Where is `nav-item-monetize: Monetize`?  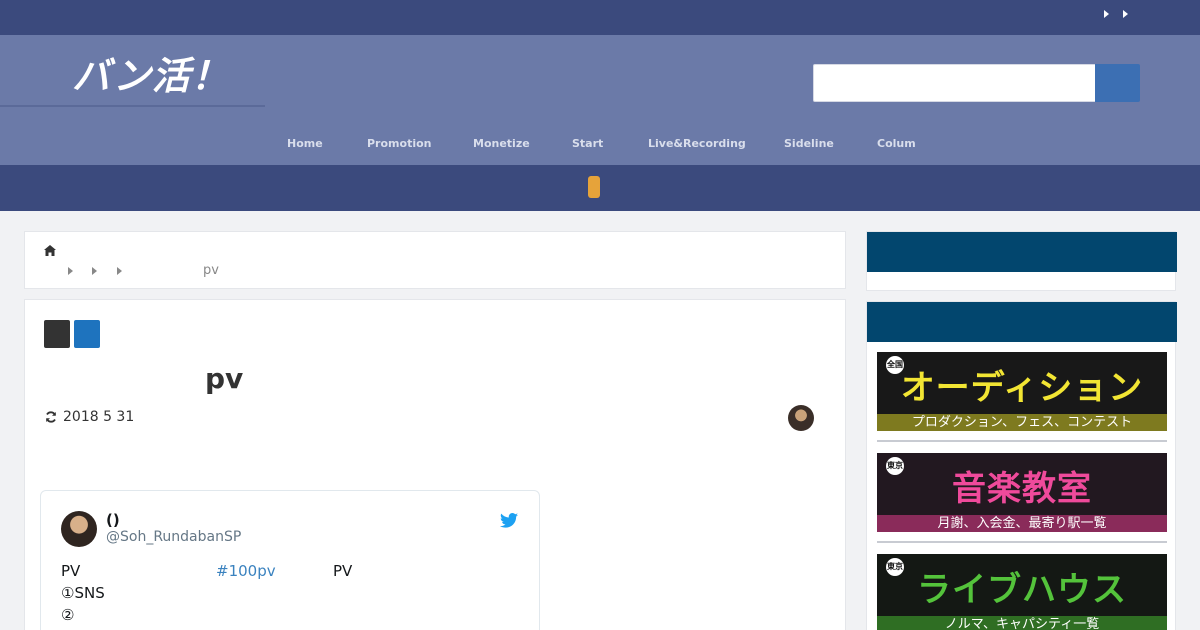
nav-item-monetize: Monetize is located at coordinates (501, 143).